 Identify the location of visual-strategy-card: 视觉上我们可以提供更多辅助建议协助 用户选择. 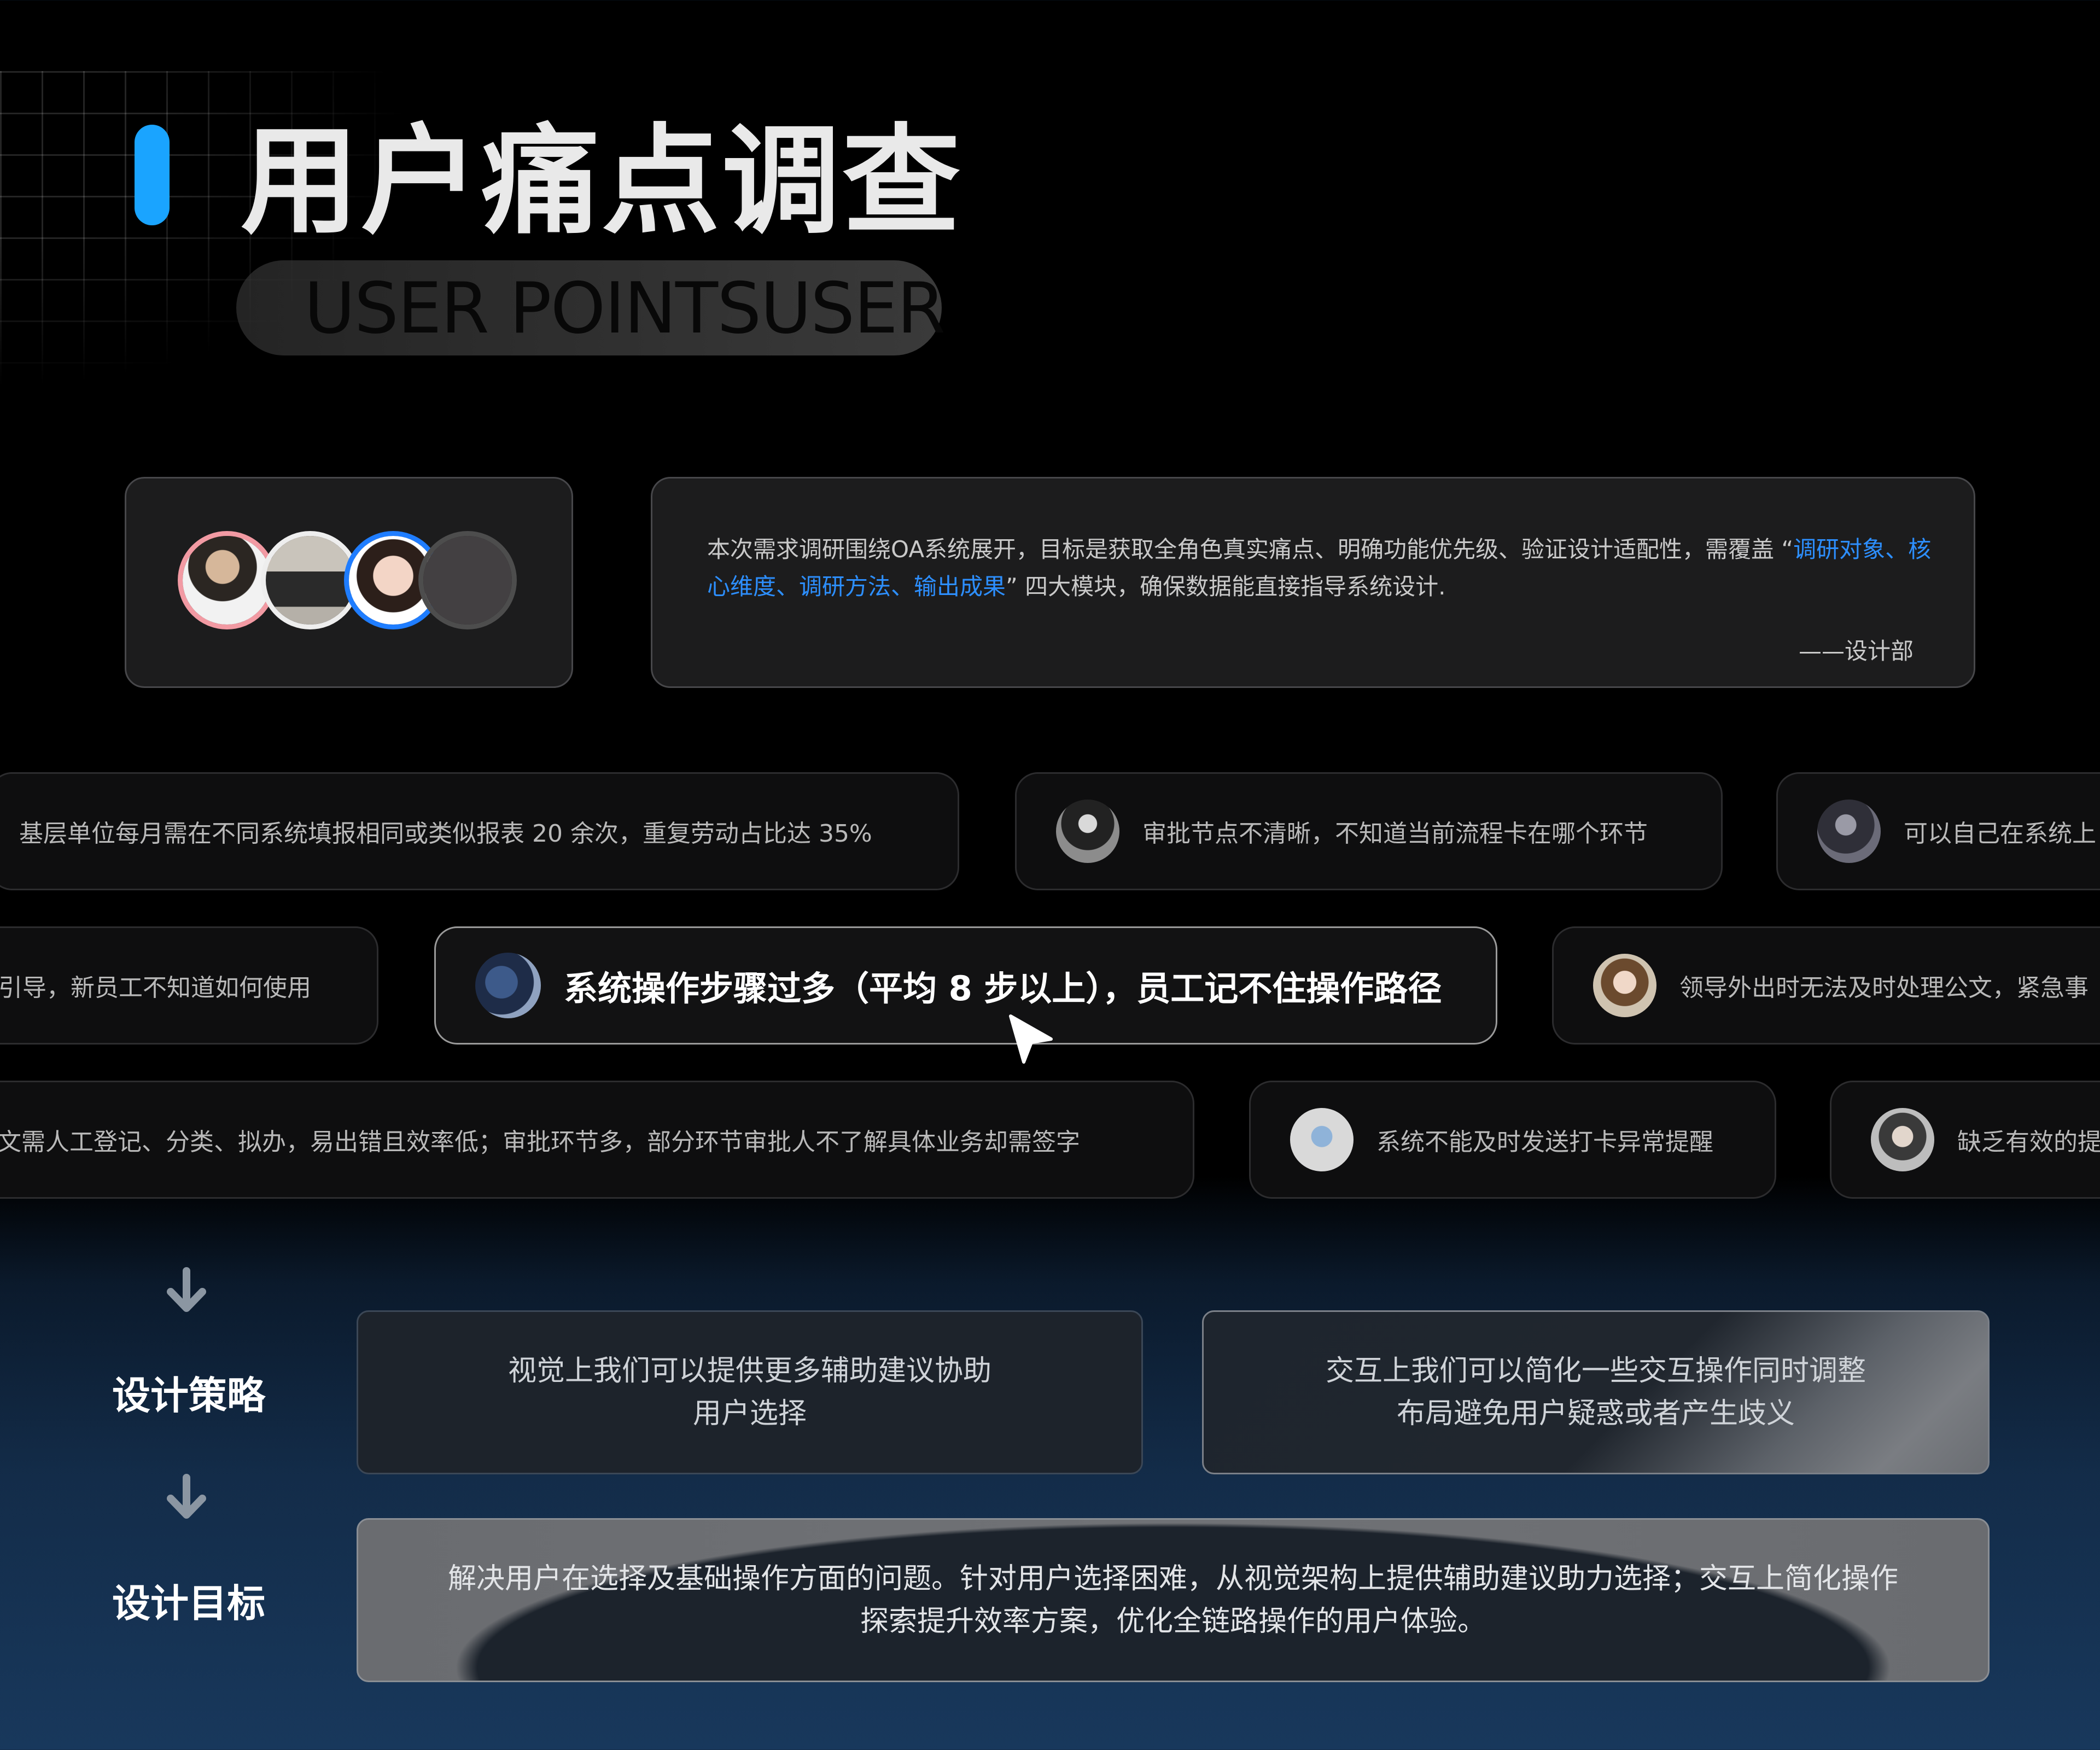
(750, 1392).